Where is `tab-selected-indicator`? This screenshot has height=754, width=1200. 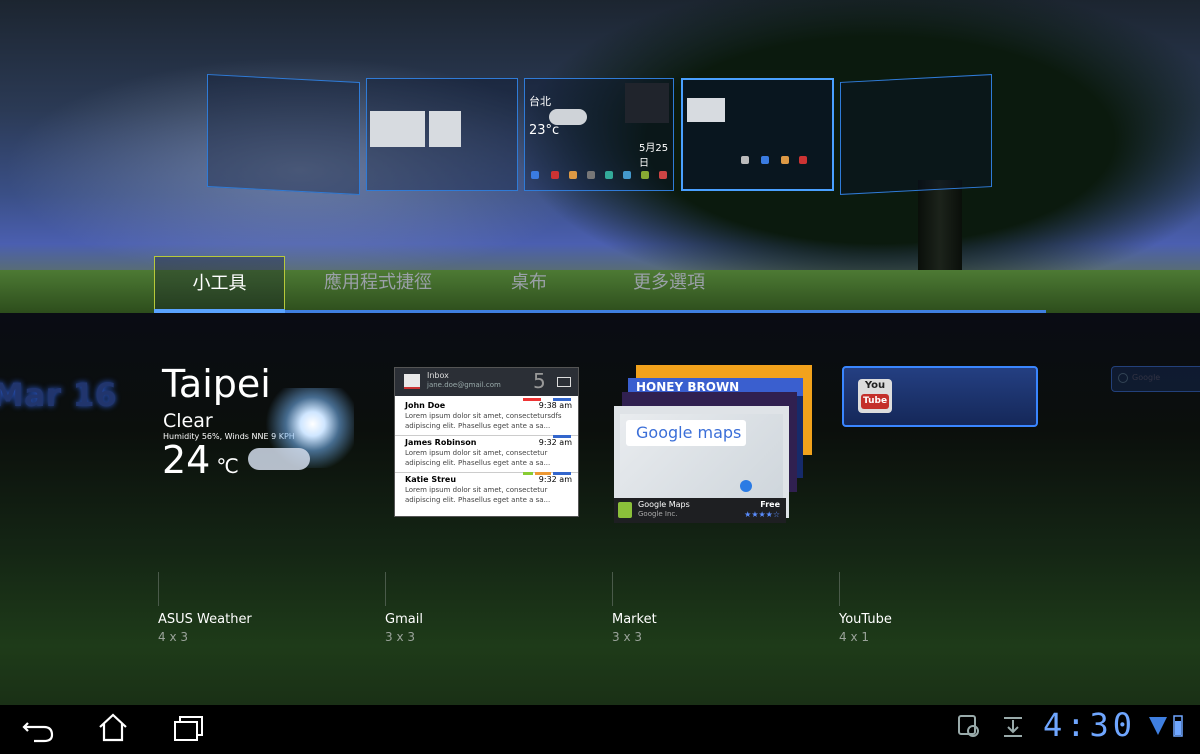
tab-selected-indicator is located at coordinates (219, 311).